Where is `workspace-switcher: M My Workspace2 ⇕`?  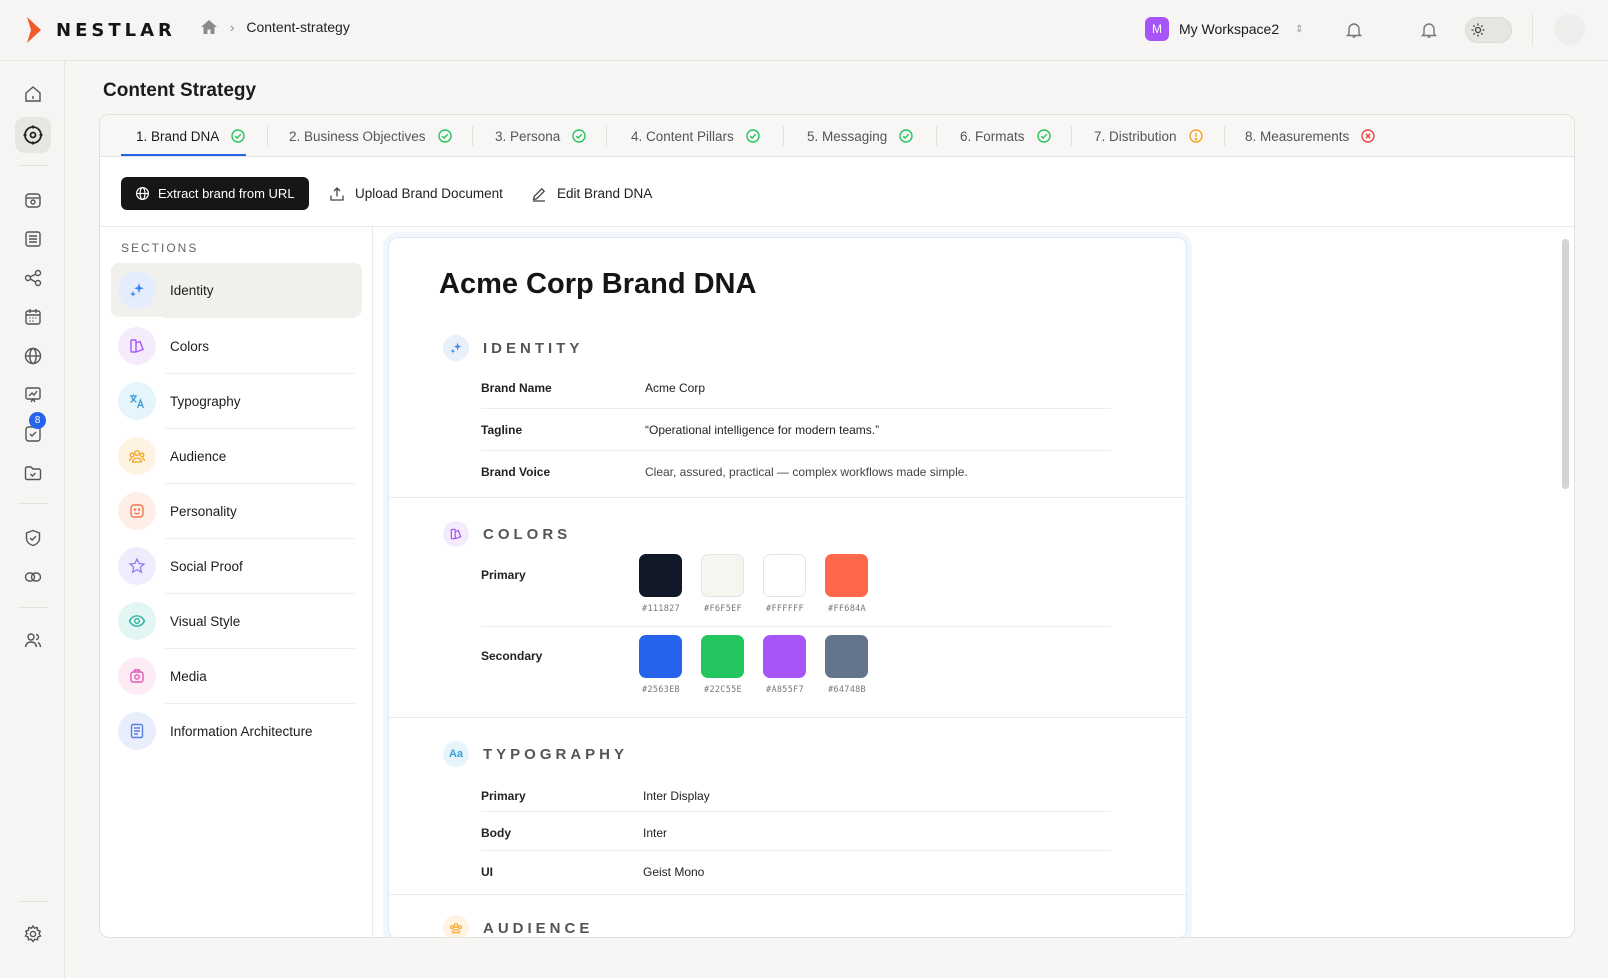
workspace-switcher: M My Workspace2 ⇕ is located at coordinates (1224, 29).